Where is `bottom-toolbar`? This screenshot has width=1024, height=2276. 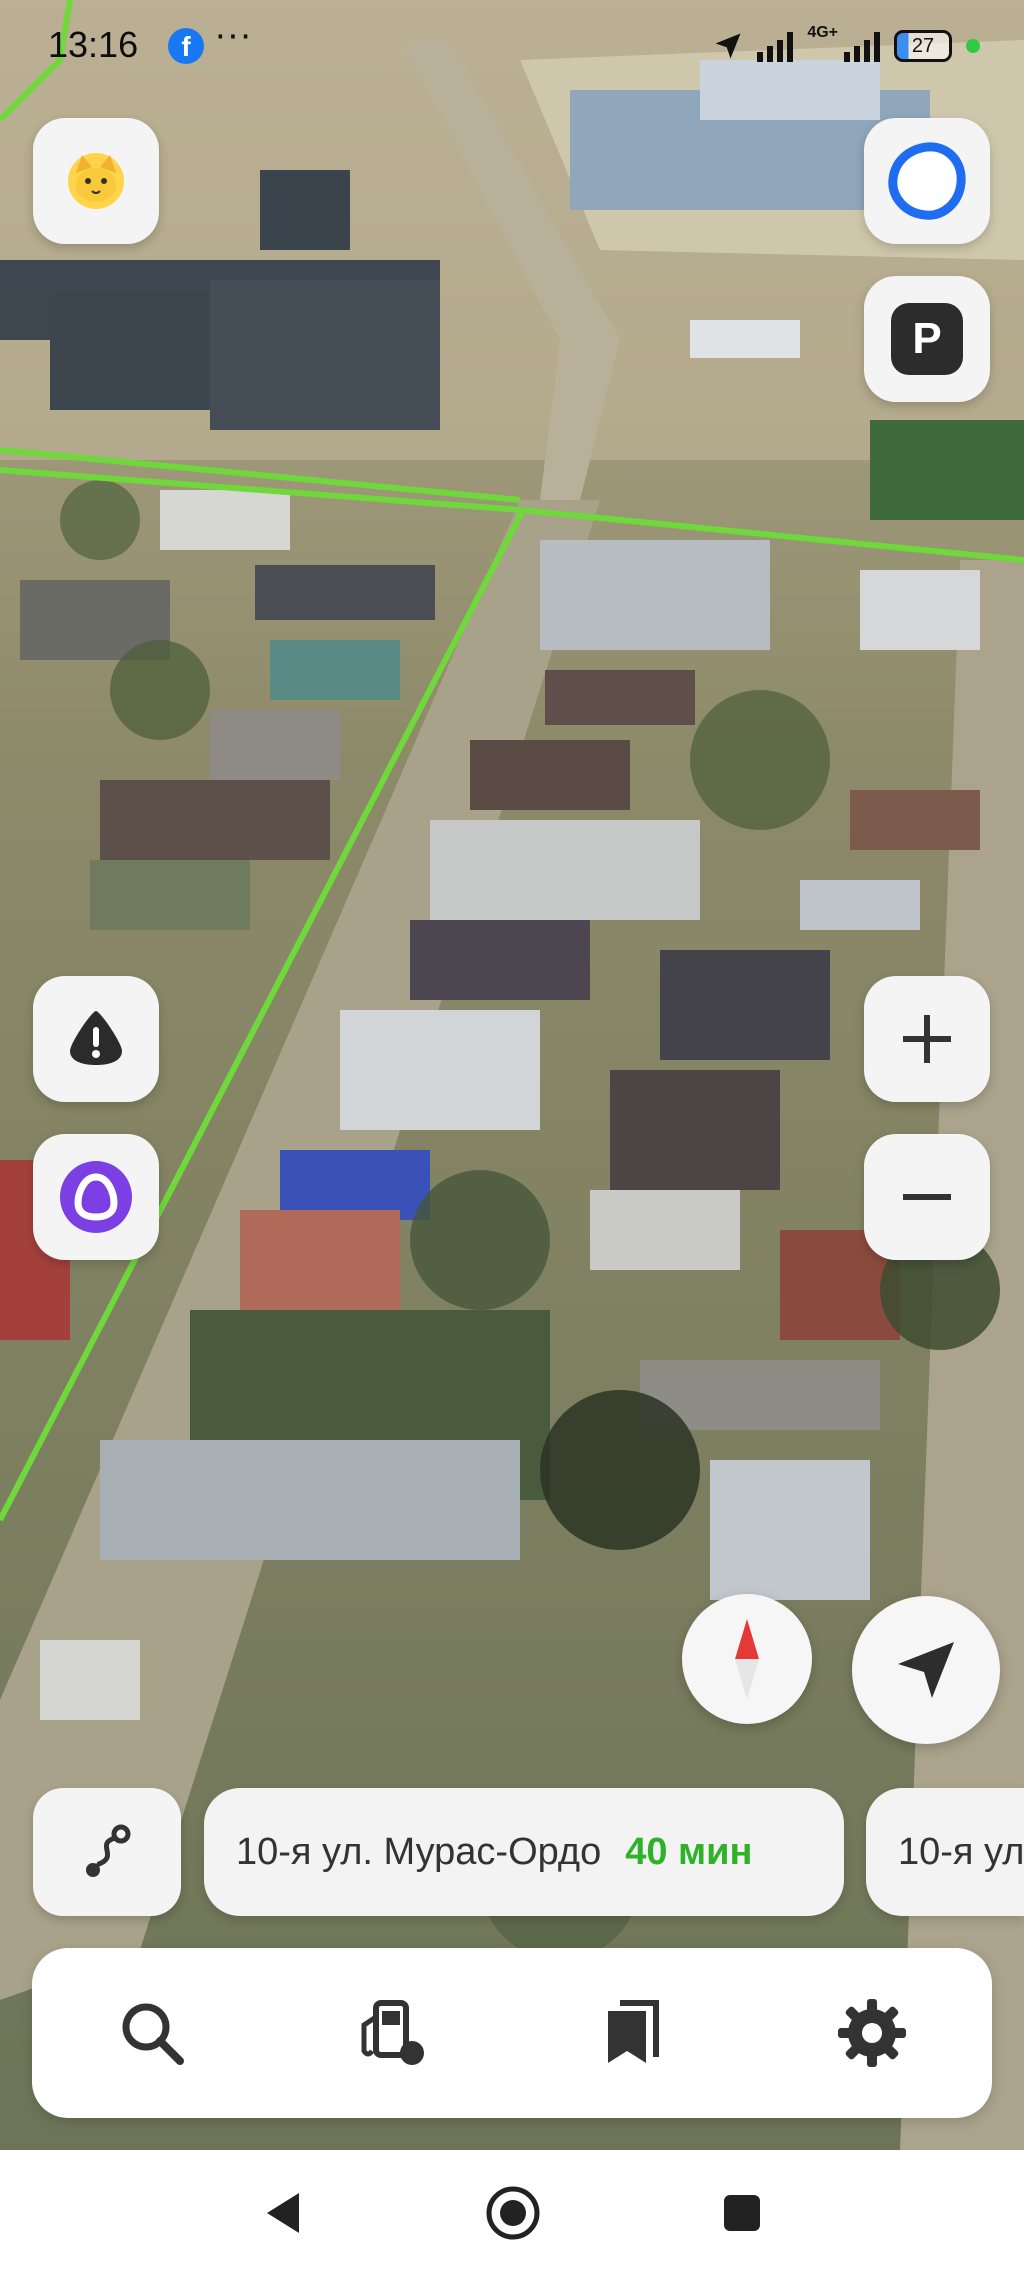
bottom-toolbar is located at coordinates (512, 2033).